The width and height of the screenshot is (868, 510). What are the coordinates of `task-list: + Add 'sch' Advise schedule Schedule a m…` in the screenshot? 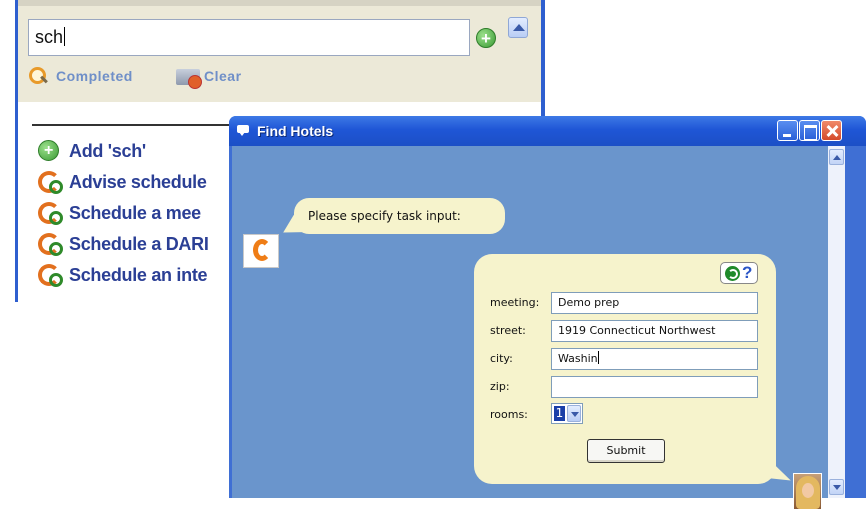 It's located at (123, 215).